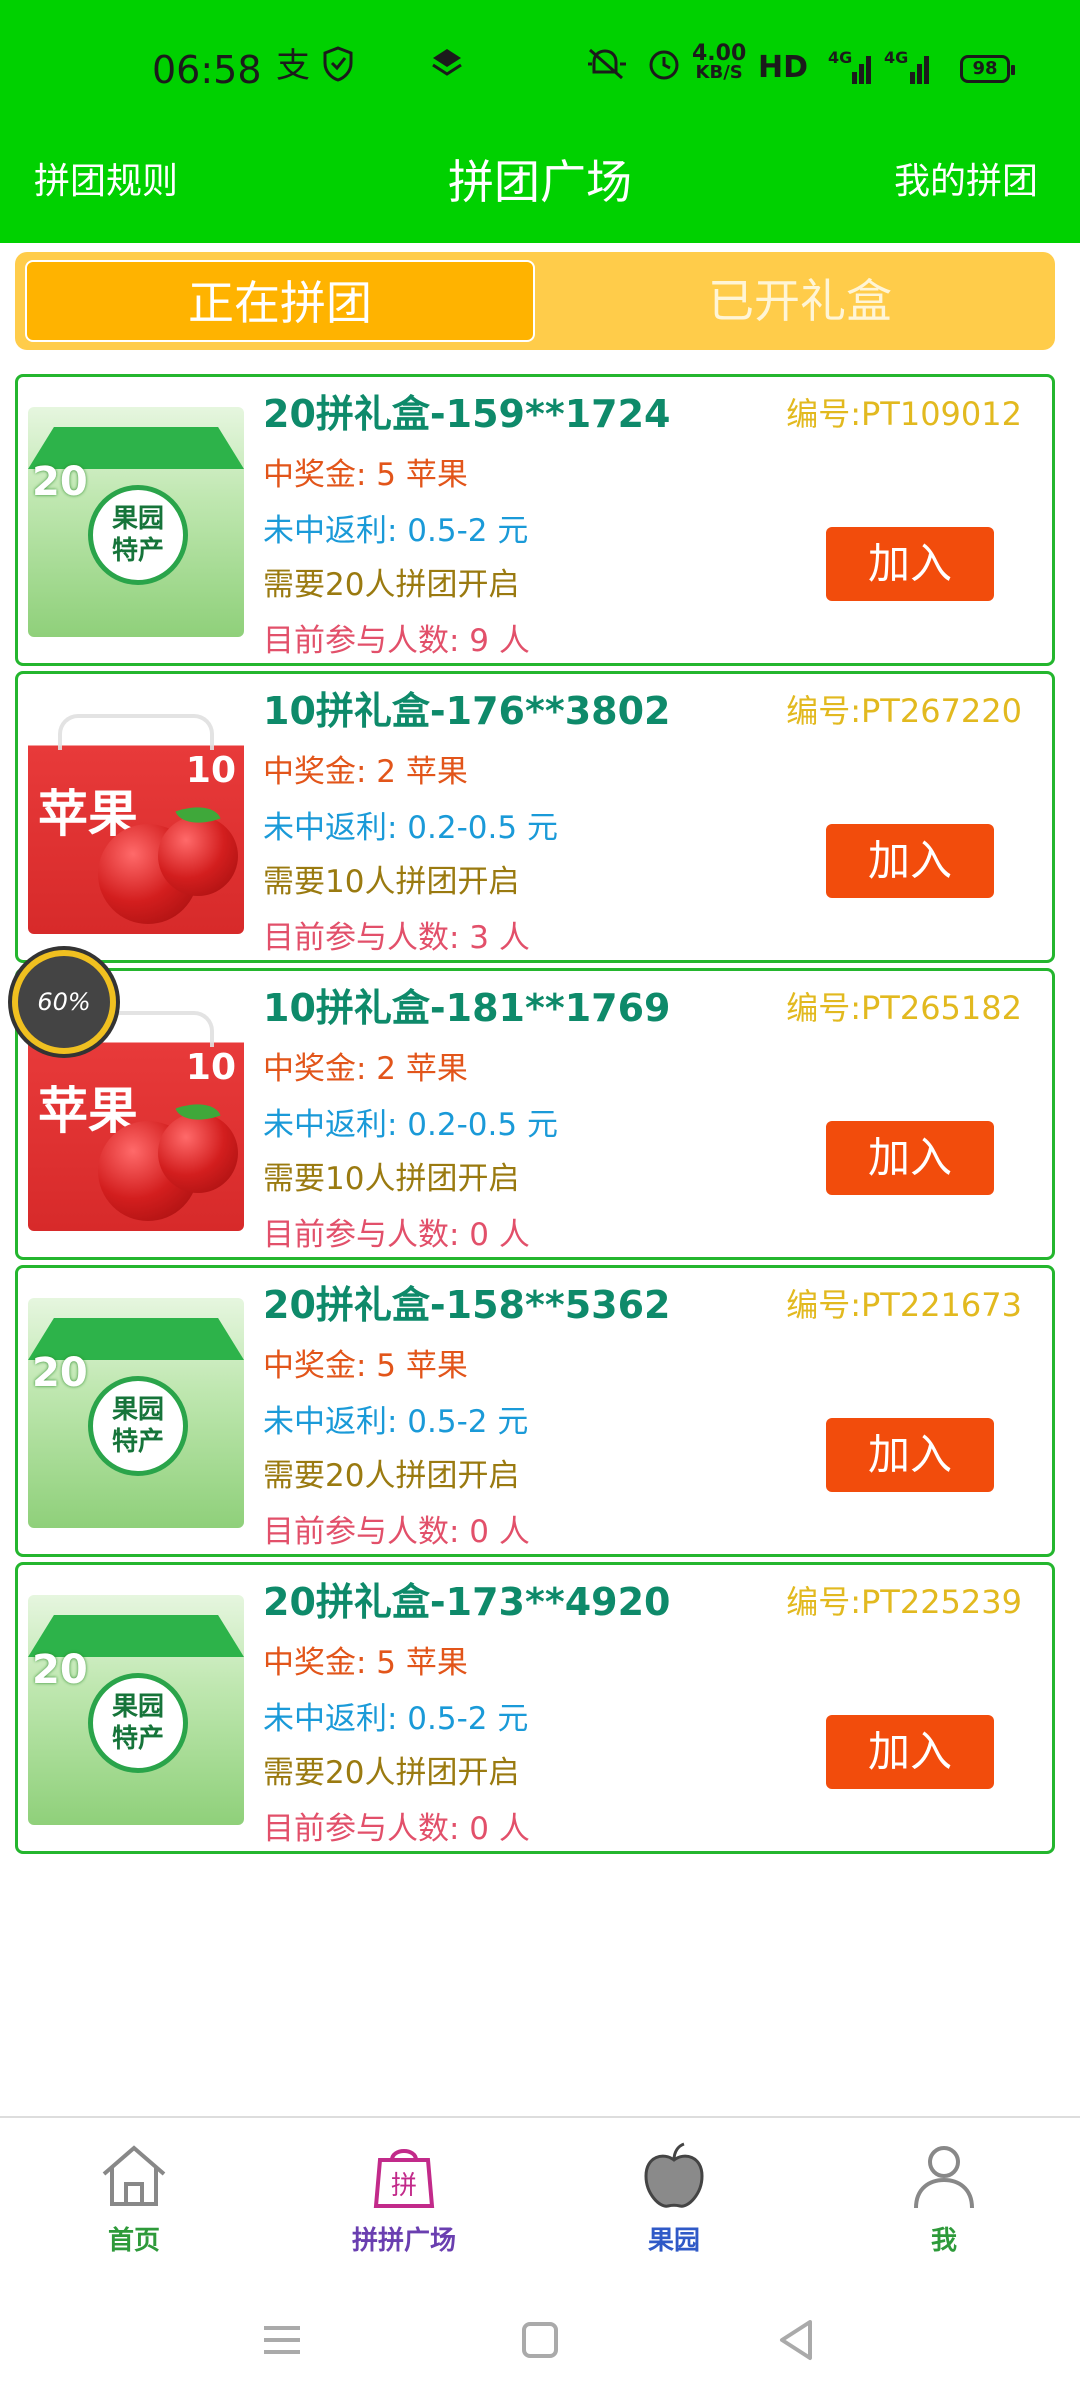  Describe the element at coordinates (467, 711) in the screenshot. I see `card-title: 10拼礼盒-176**3802` at that location.